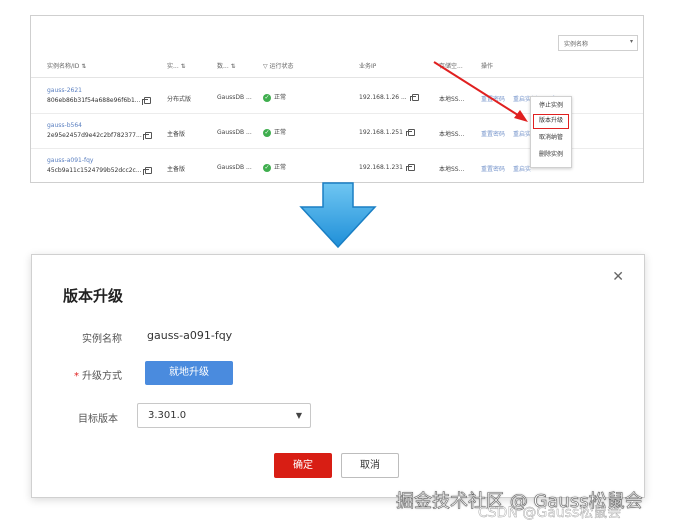  I want to click on header-type: 实... ⇅, so click(176, 67).